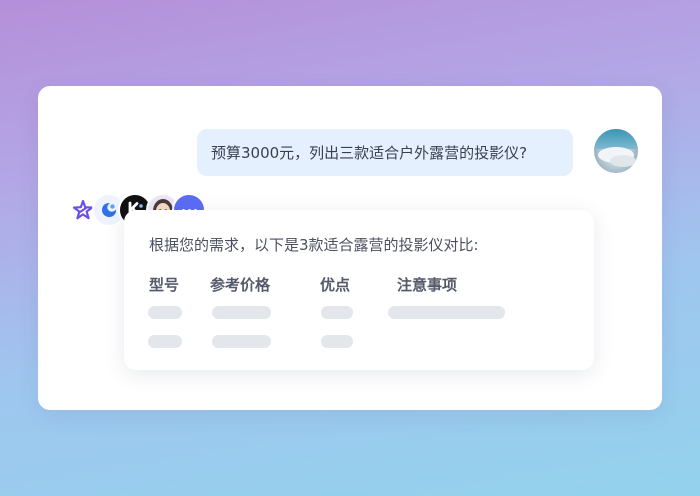  I want to click on table-header-model: 型号, so click(164, 285).